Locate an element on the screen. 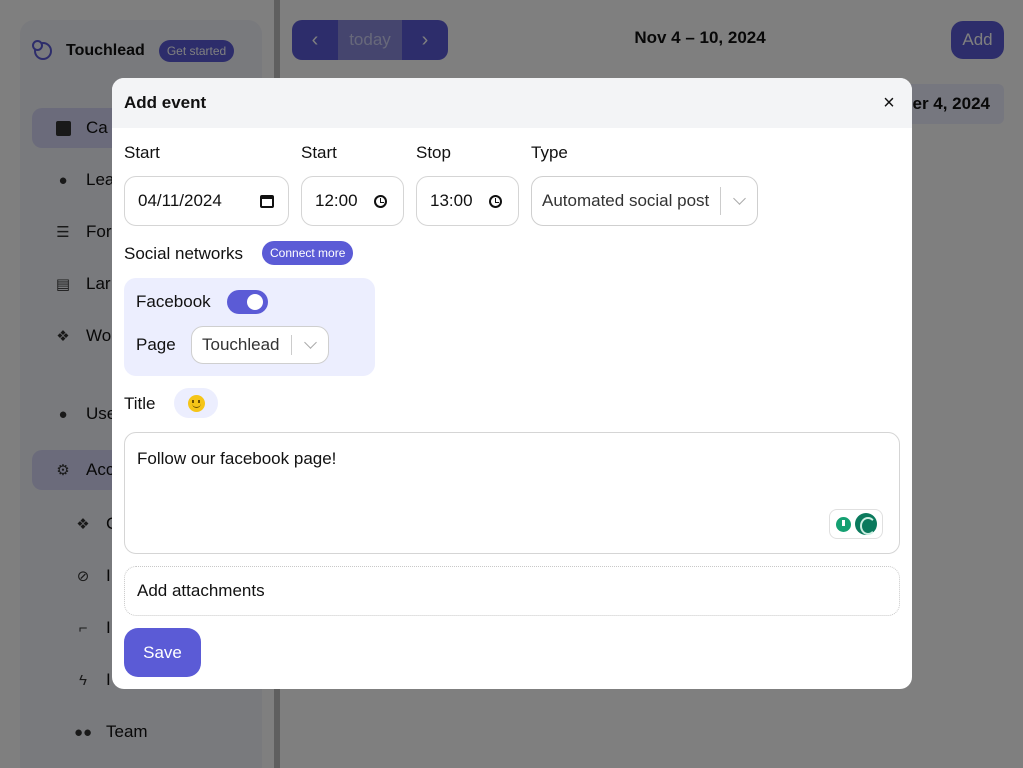 The width and height of the screenshot is (1023, 768). stop-time-label: Stop is located at coordinates (433, 152).